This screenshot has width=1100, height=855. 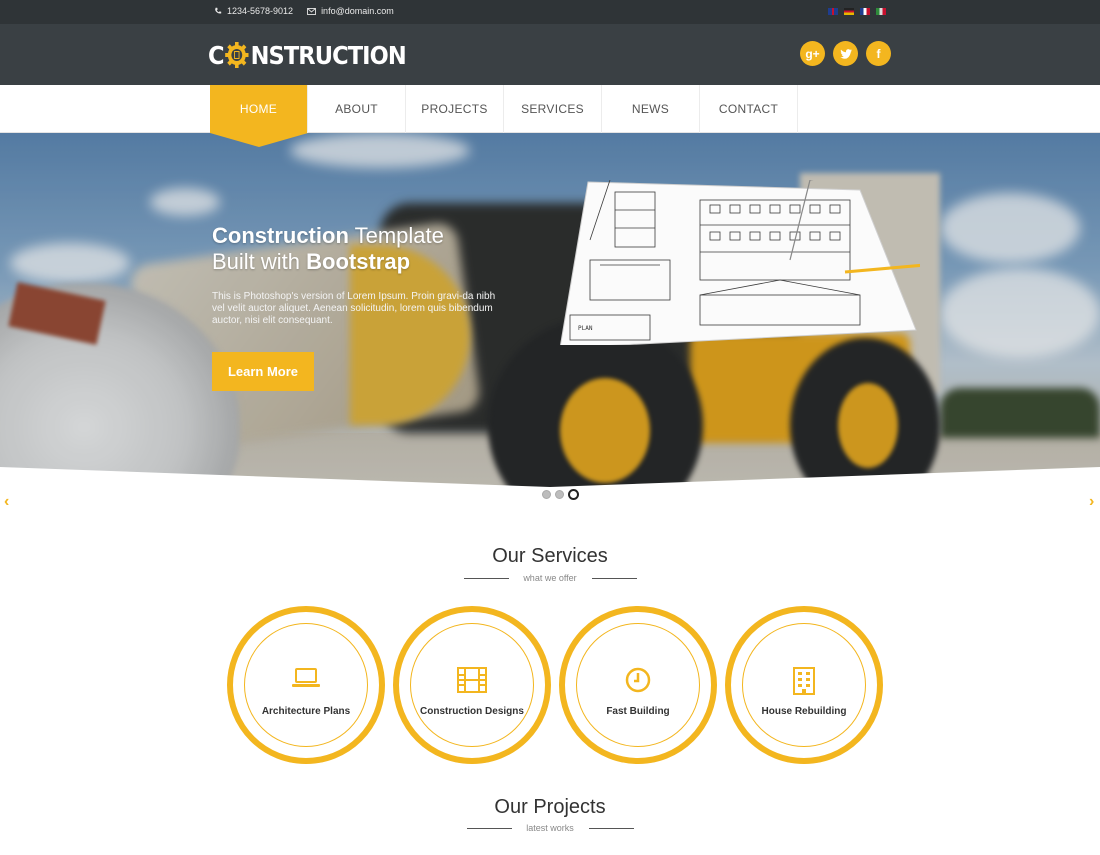 I want to click on top-bar: 1234-5678-9012 info@domain.com, so click(x=550, y=12).